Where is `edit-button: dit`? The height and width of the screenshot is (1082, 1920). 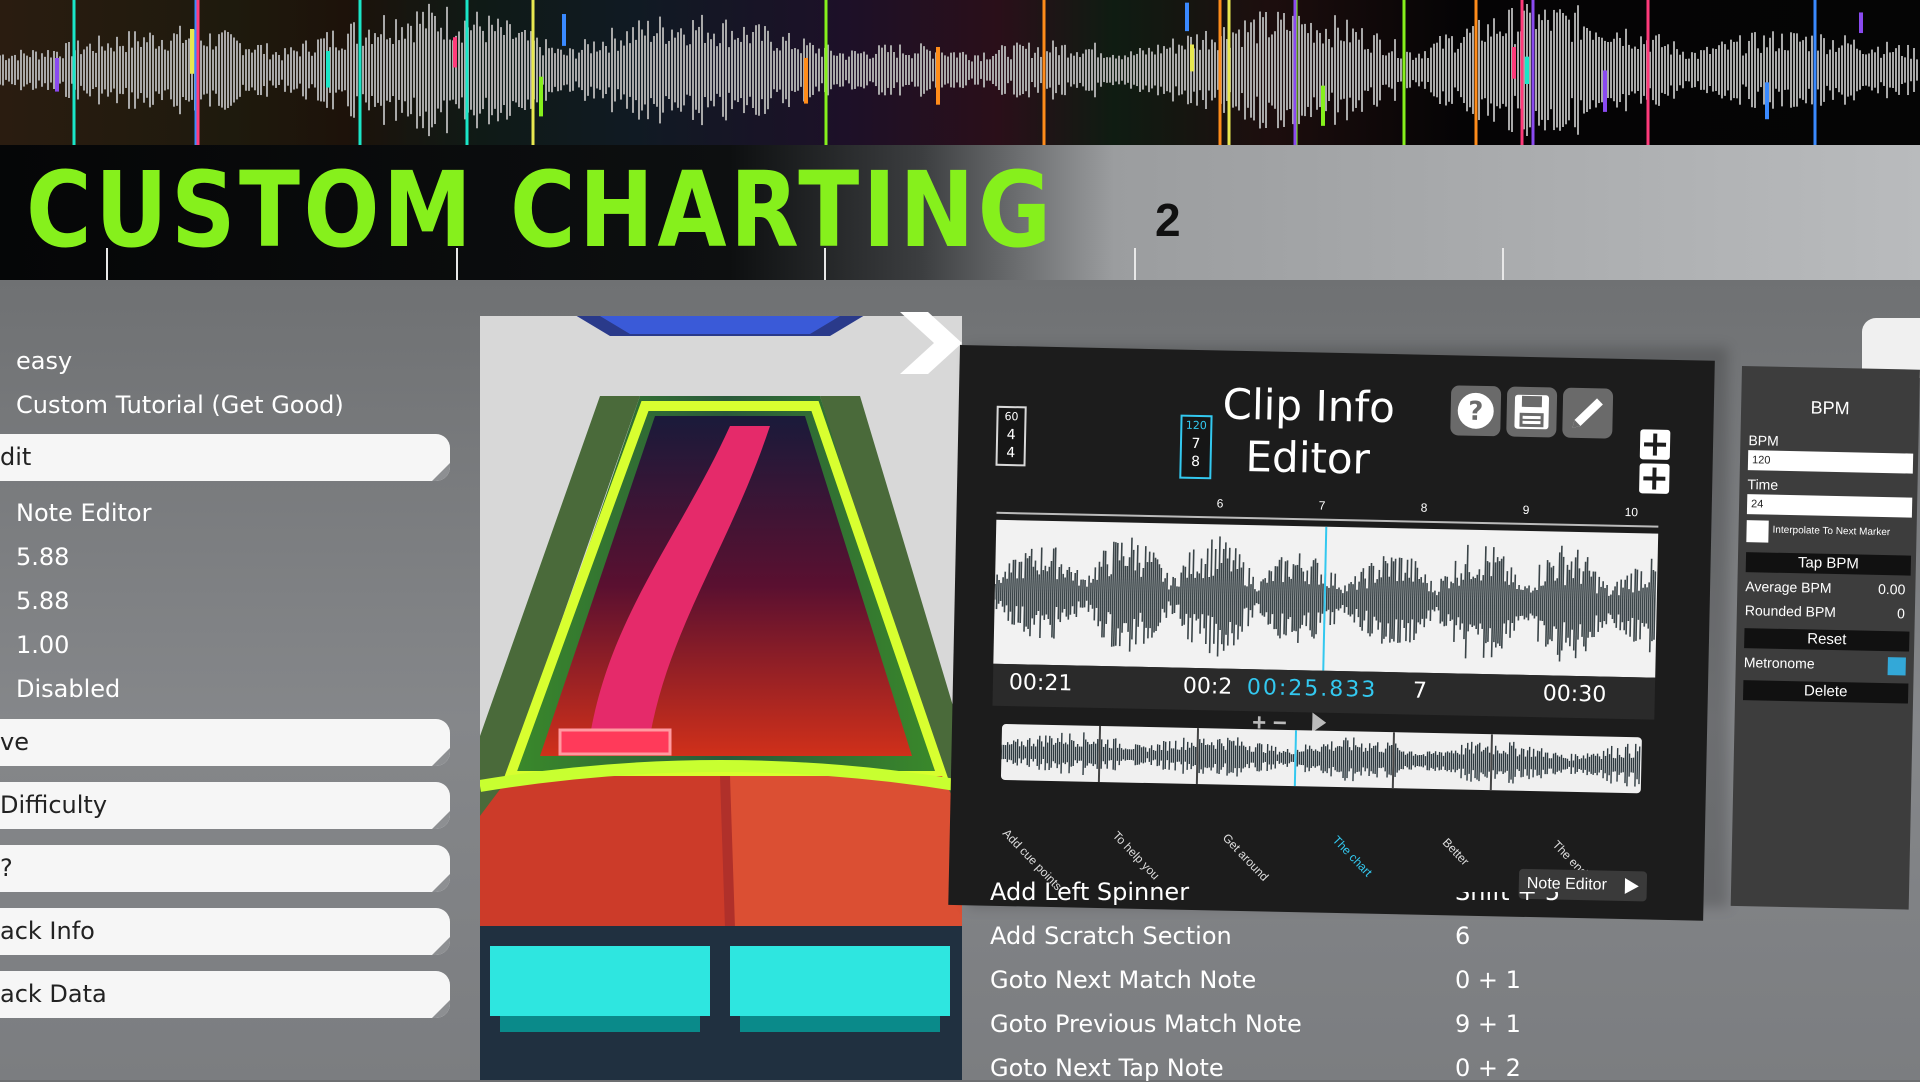
edit-button: dit is located at coordinates (225, 457).